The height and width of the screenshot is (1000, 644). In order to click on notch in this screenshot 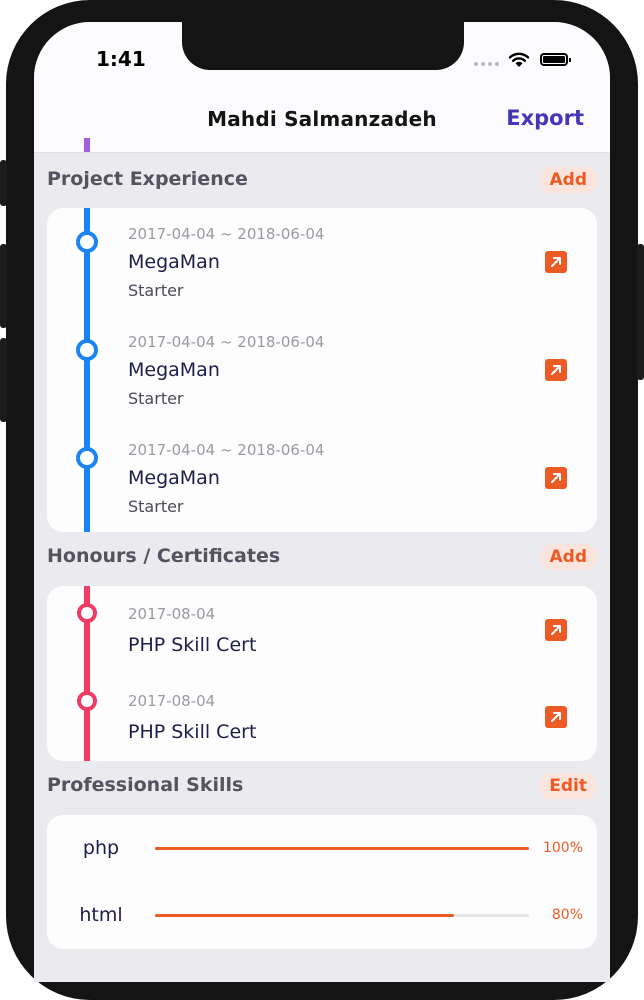, I will do `click(323, 46)`.